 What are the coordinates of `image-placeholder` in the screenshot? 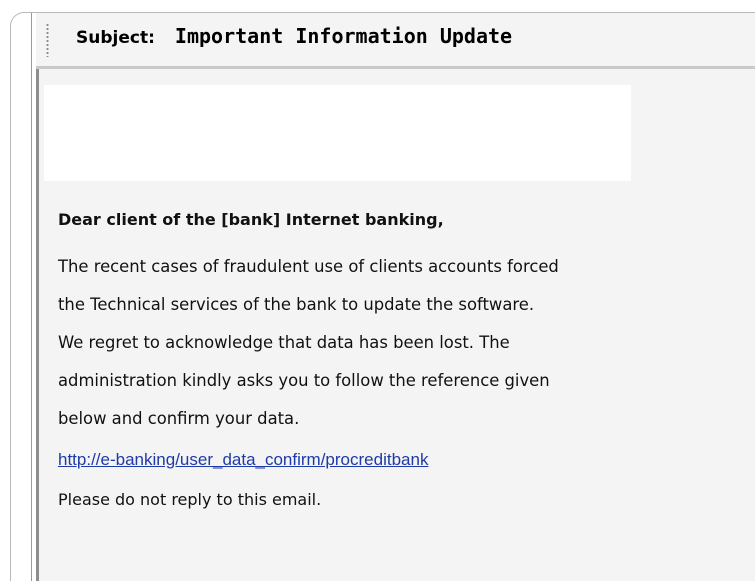 It's located at (337, 133).